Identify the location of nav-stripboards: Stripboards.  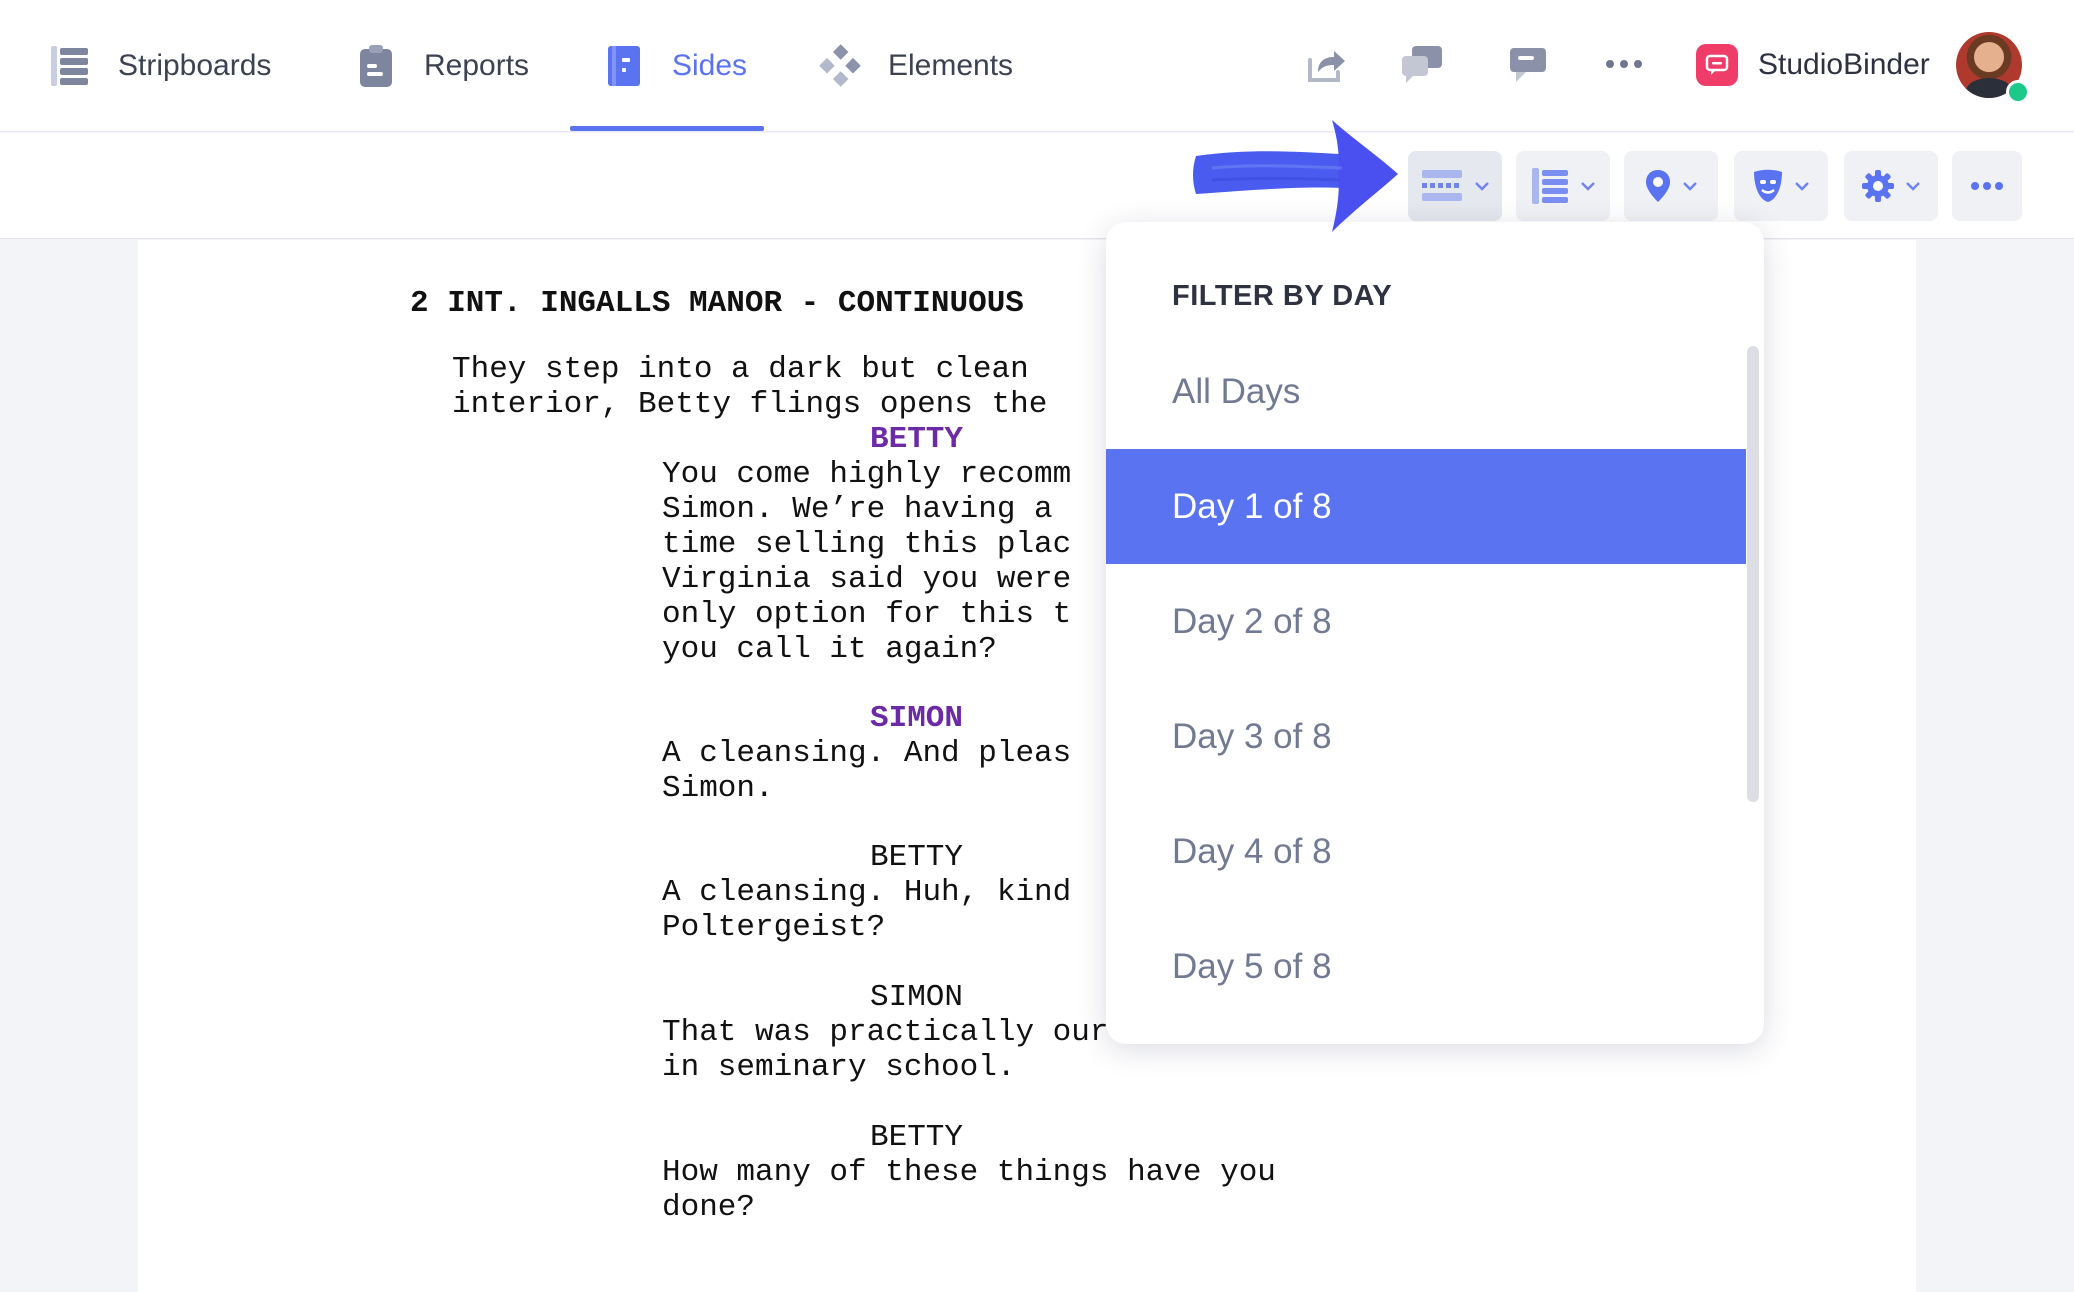
(159, 66).